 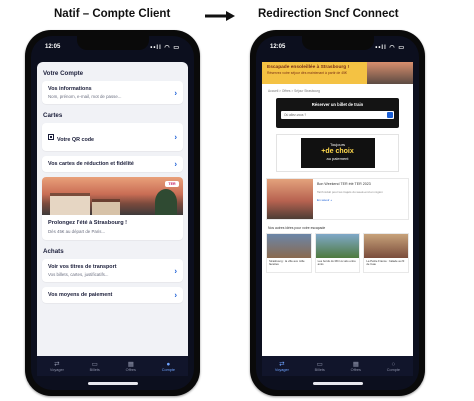 I want to click on destination-input: Où allez-vous ?, so click(x=337, y=115).